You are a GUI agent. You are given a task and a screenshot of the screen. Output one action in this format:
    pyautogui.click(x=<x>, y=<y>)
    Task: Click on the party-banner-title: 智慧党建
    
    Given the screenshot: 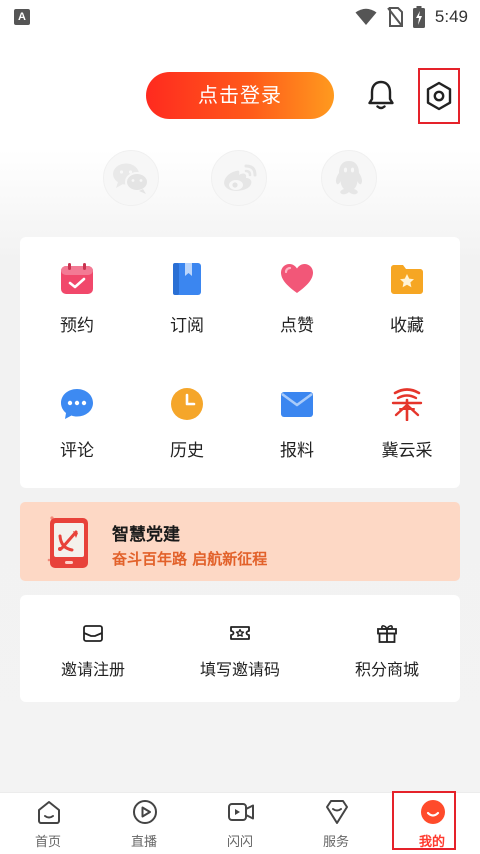 What is the action you would take?
    pyautogui.click(x=146, y=535)
    